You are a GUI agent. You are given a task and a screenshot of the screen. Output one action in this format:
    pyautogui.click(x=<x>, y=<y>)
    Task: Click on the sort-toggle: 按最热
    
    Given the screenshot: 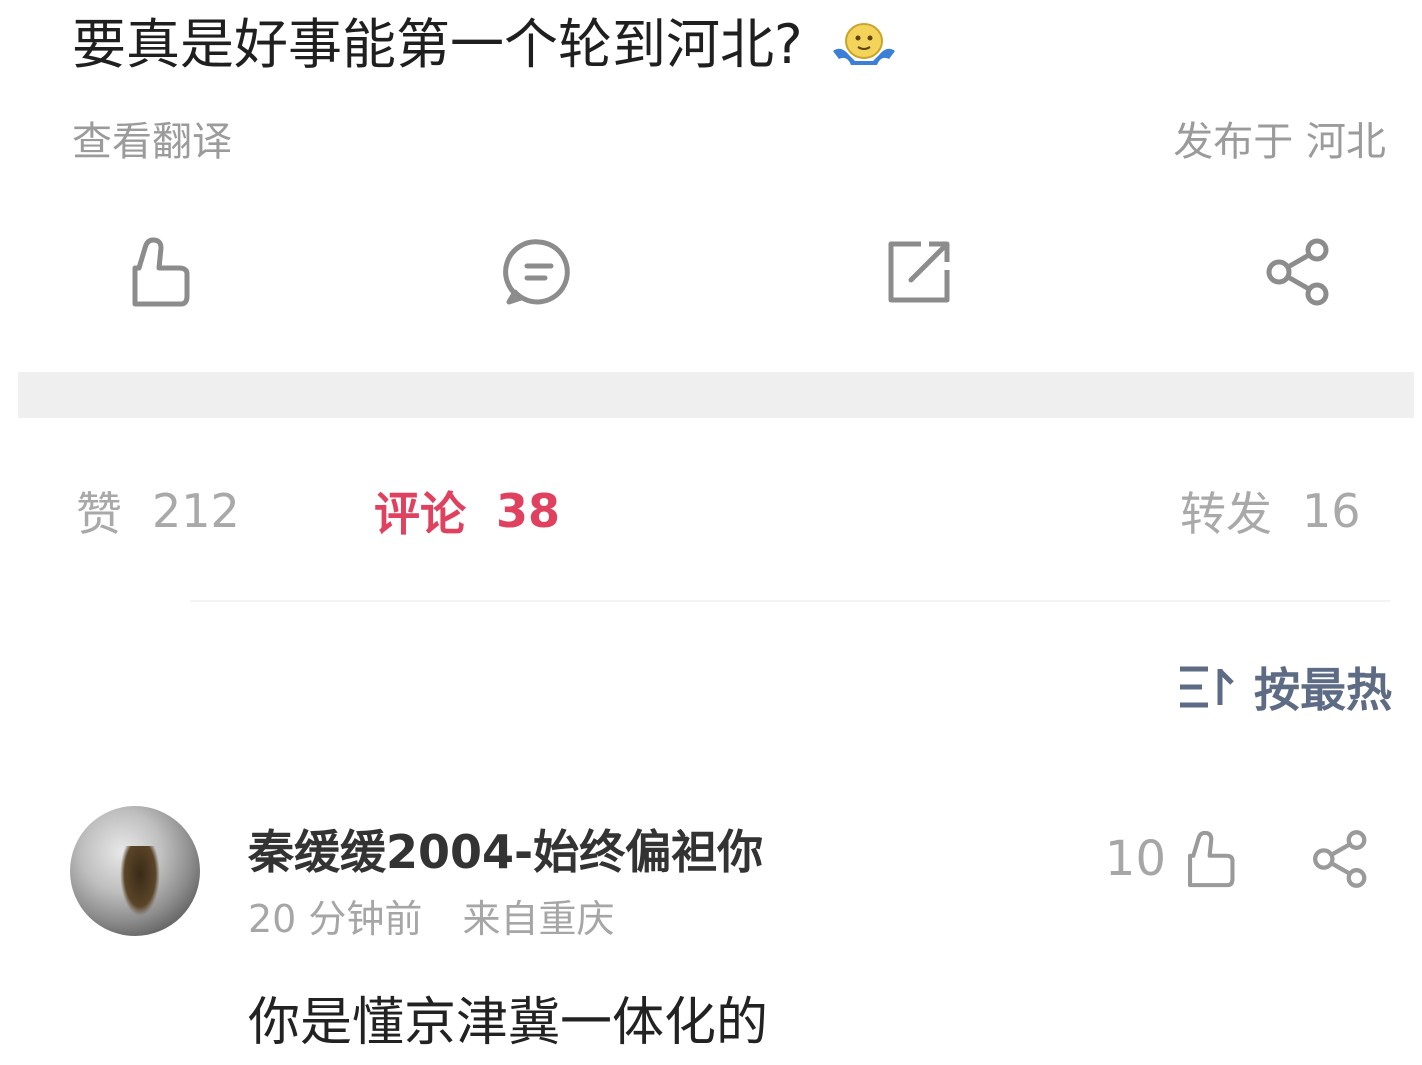 What is the action you would take?
    pyautogui.click(x=1285, y=687)
    